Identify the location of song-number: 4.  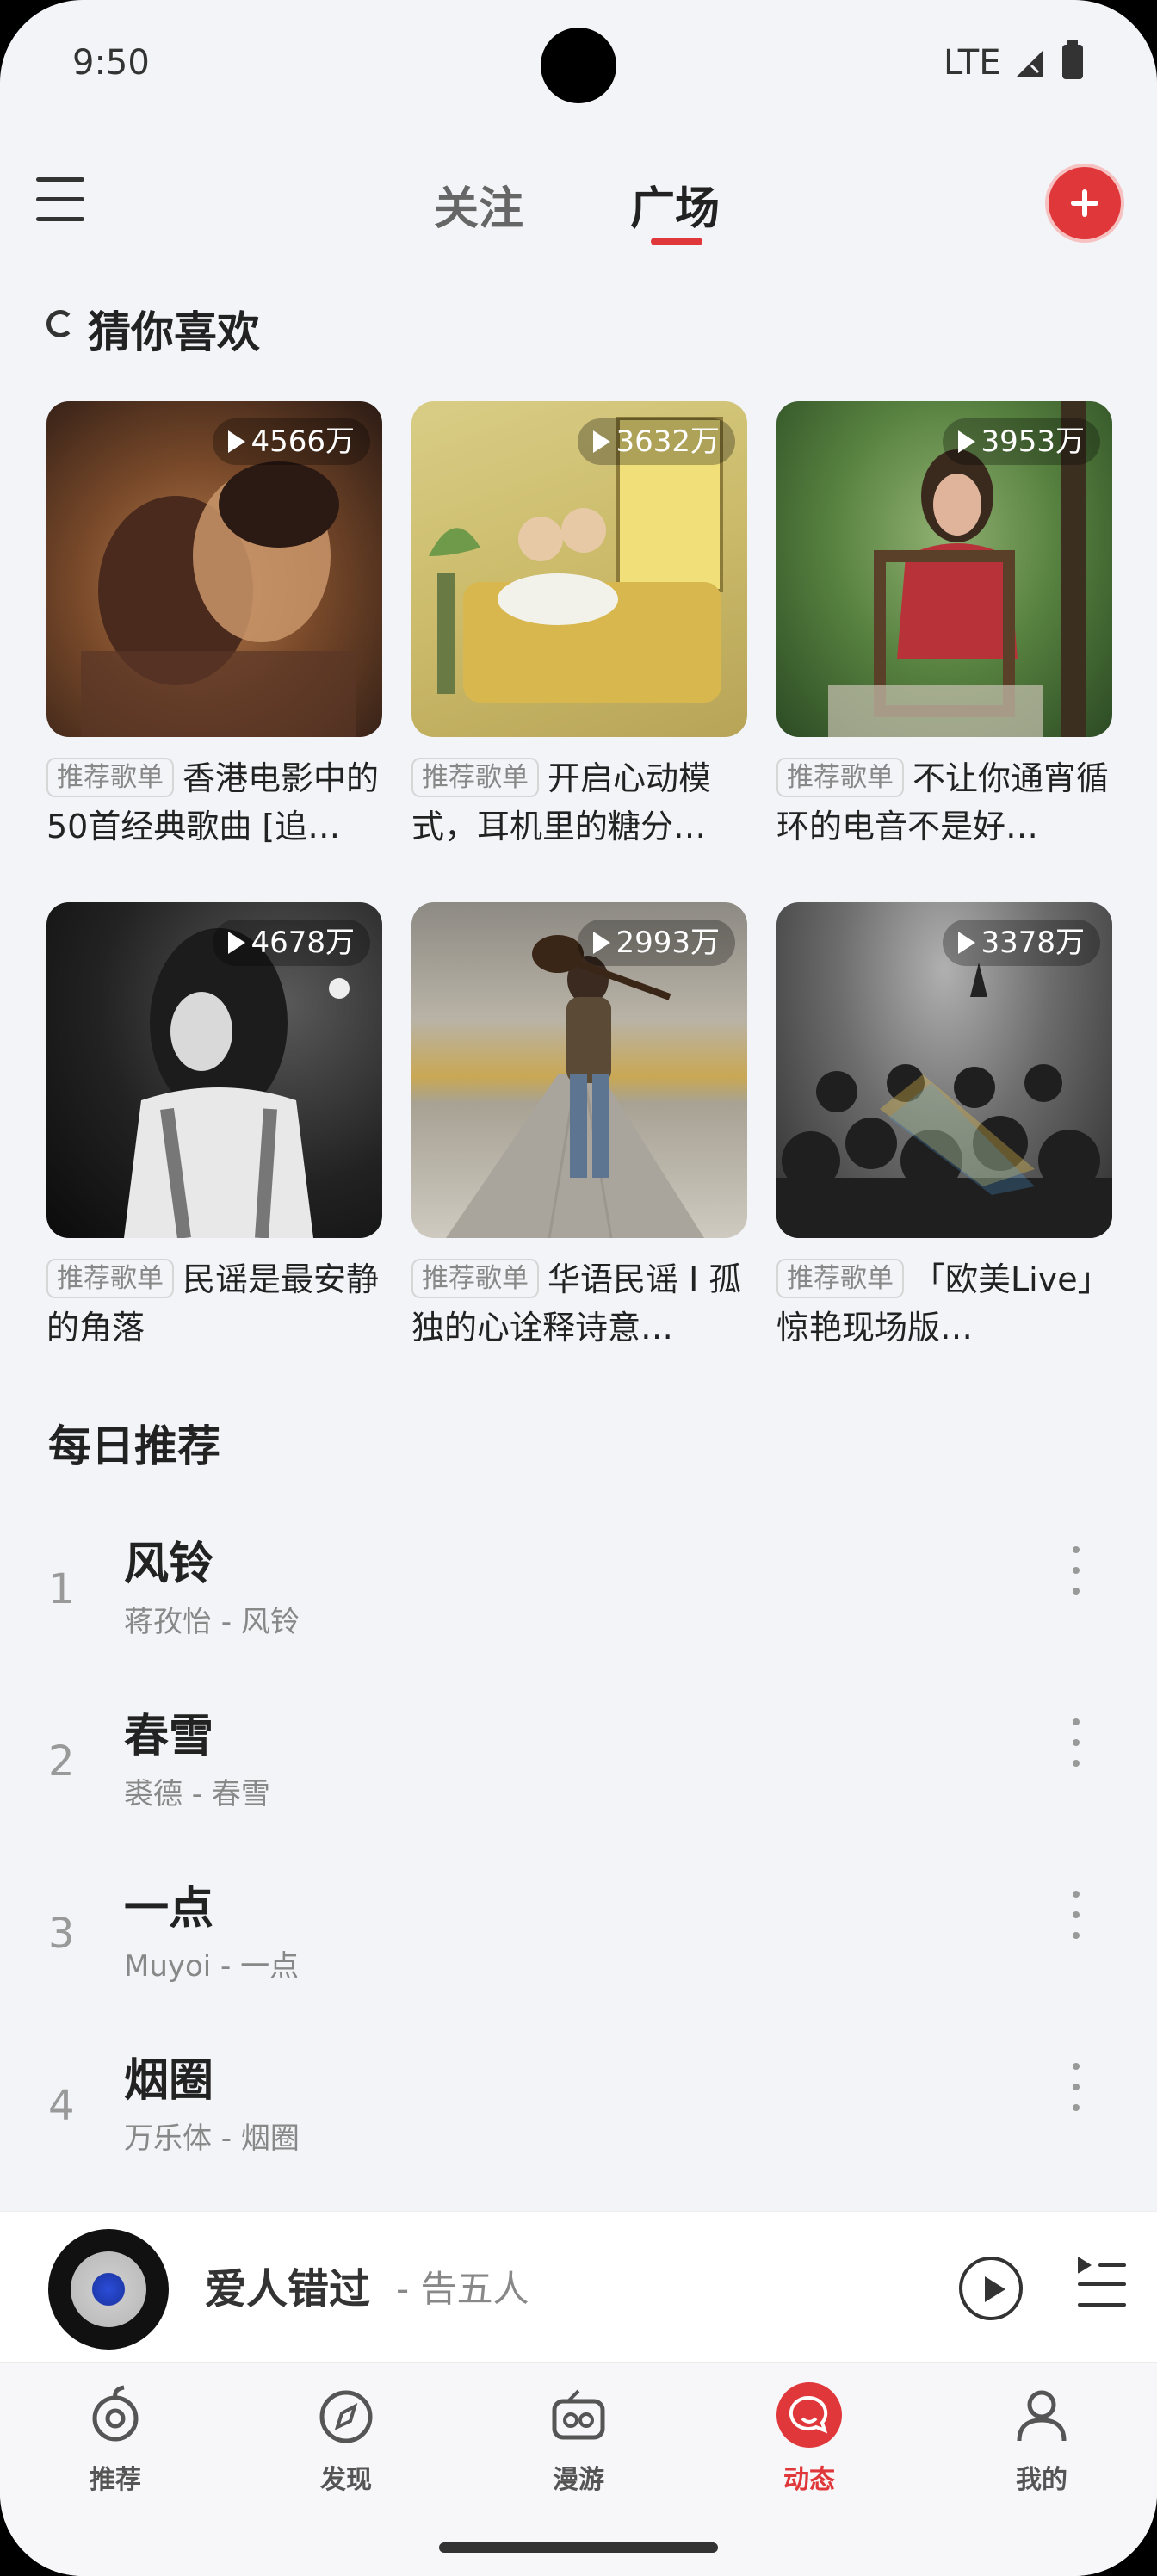
(62, 2106).